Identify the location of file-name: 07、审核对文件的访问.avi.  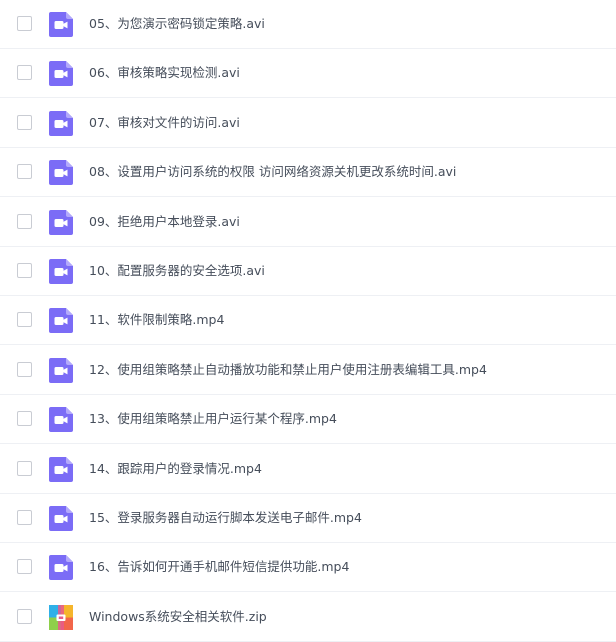
(164, 123).